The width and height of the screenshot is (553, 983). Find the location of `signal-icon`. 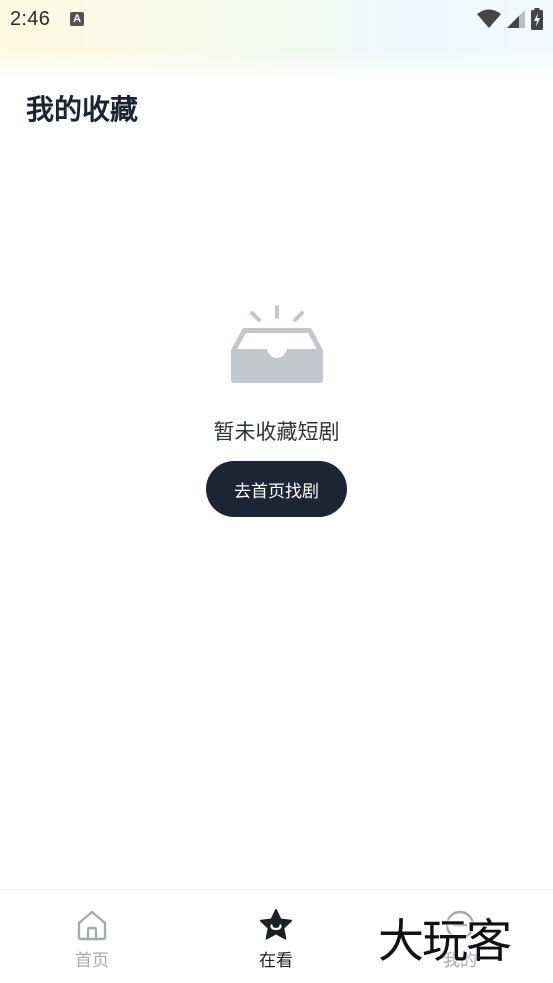

signal-icon is located at coordinates (516, 19).